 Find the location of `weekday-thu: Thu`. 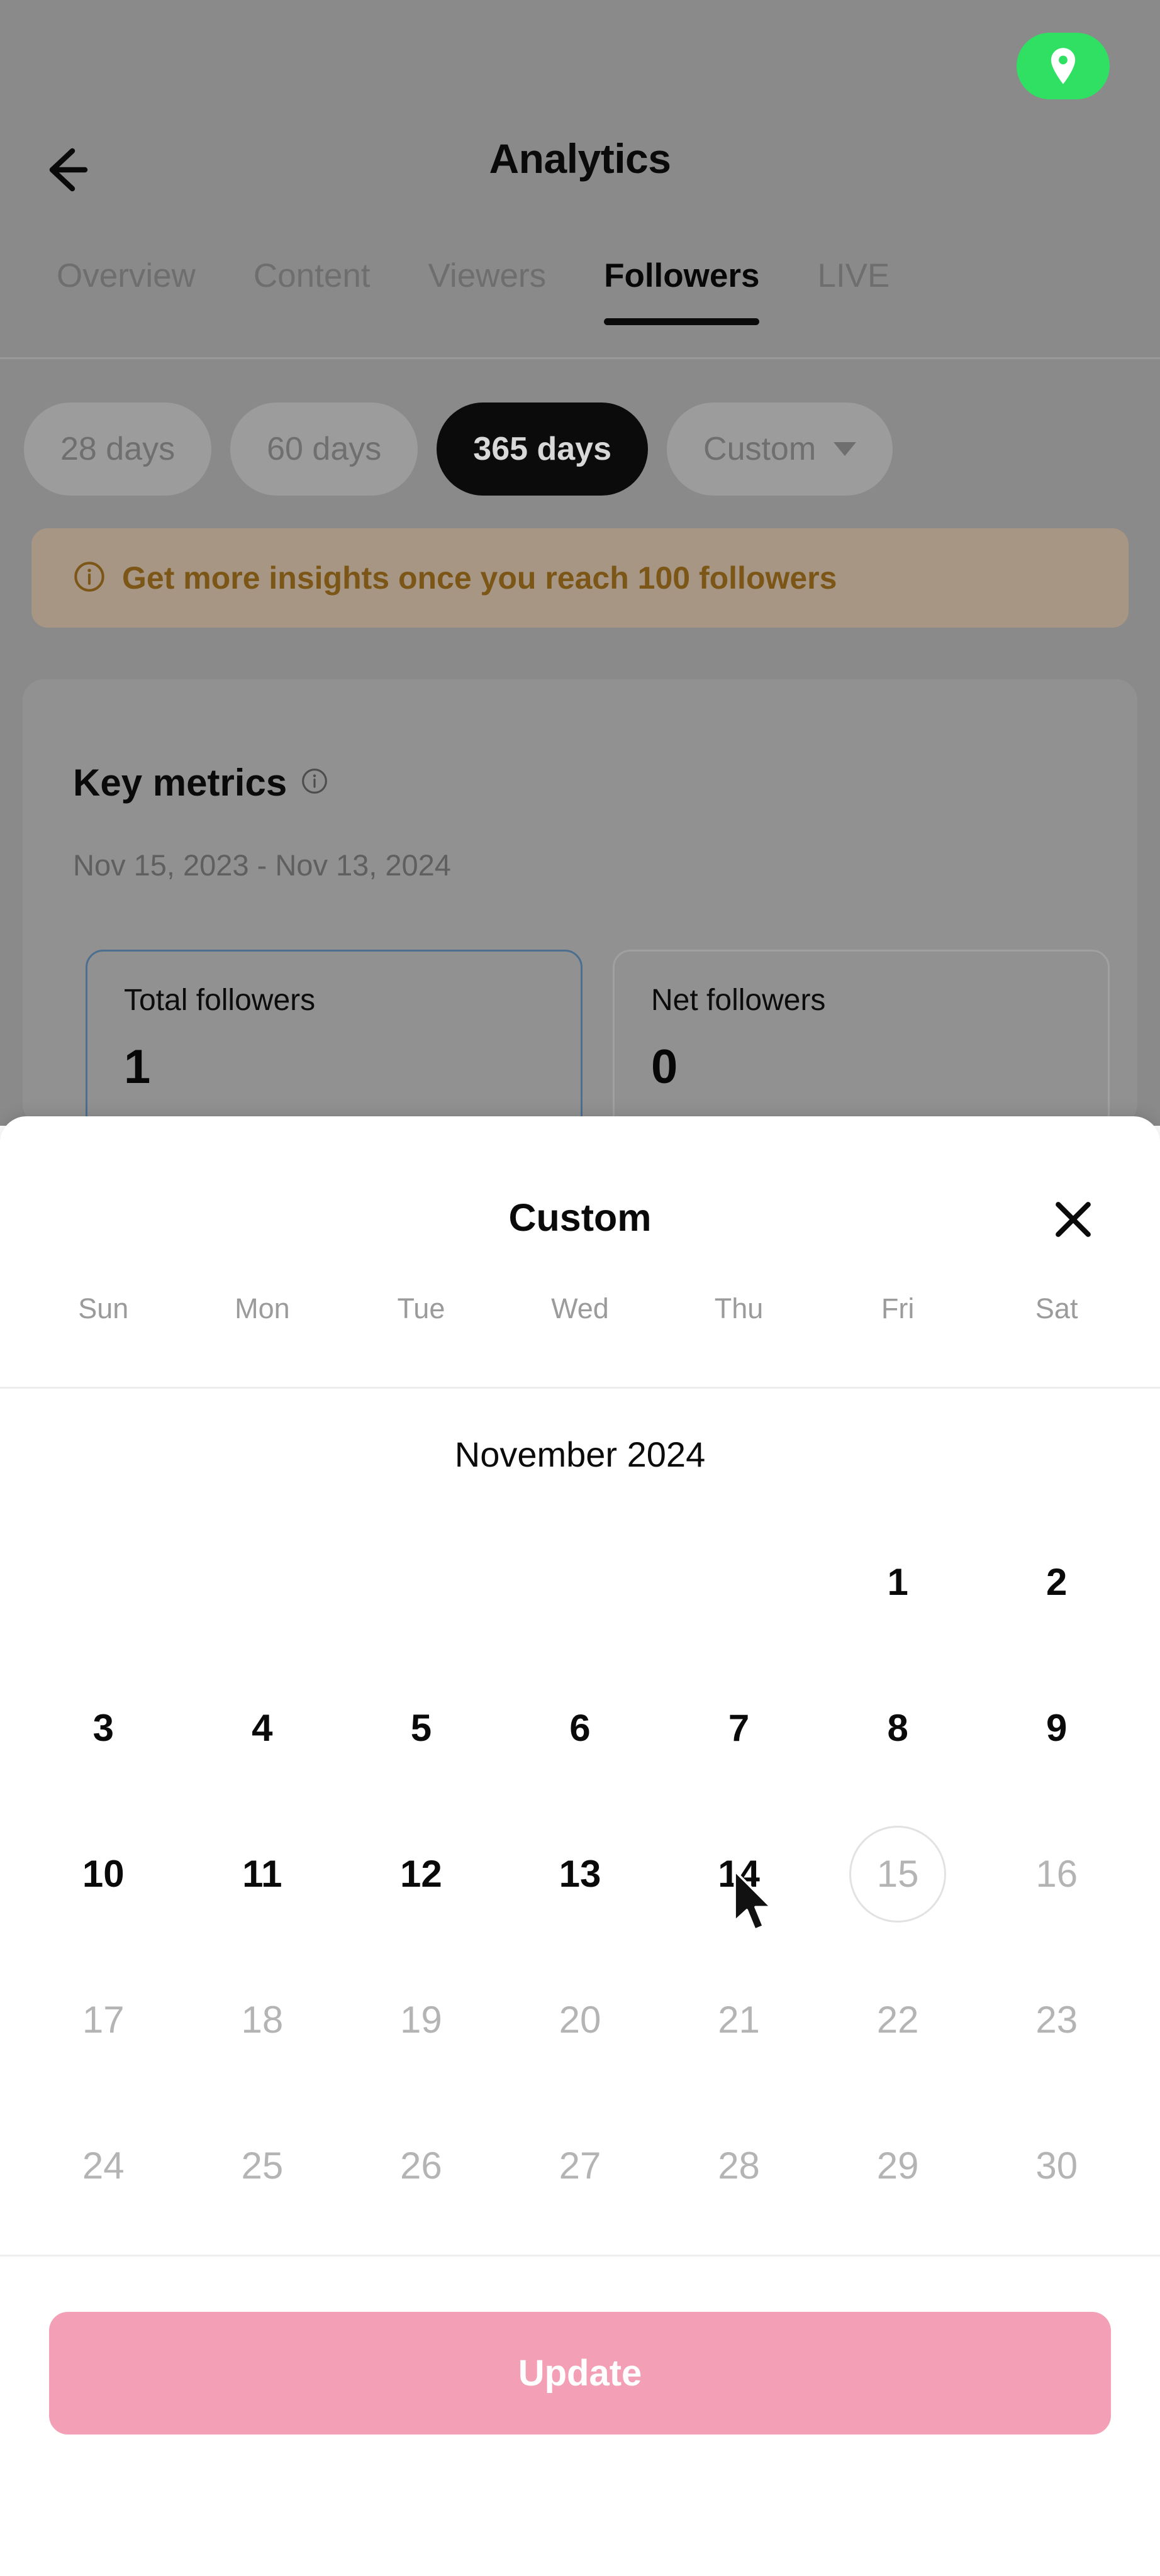

weekday-thu: Thu is located at coordinates (739, 1308).